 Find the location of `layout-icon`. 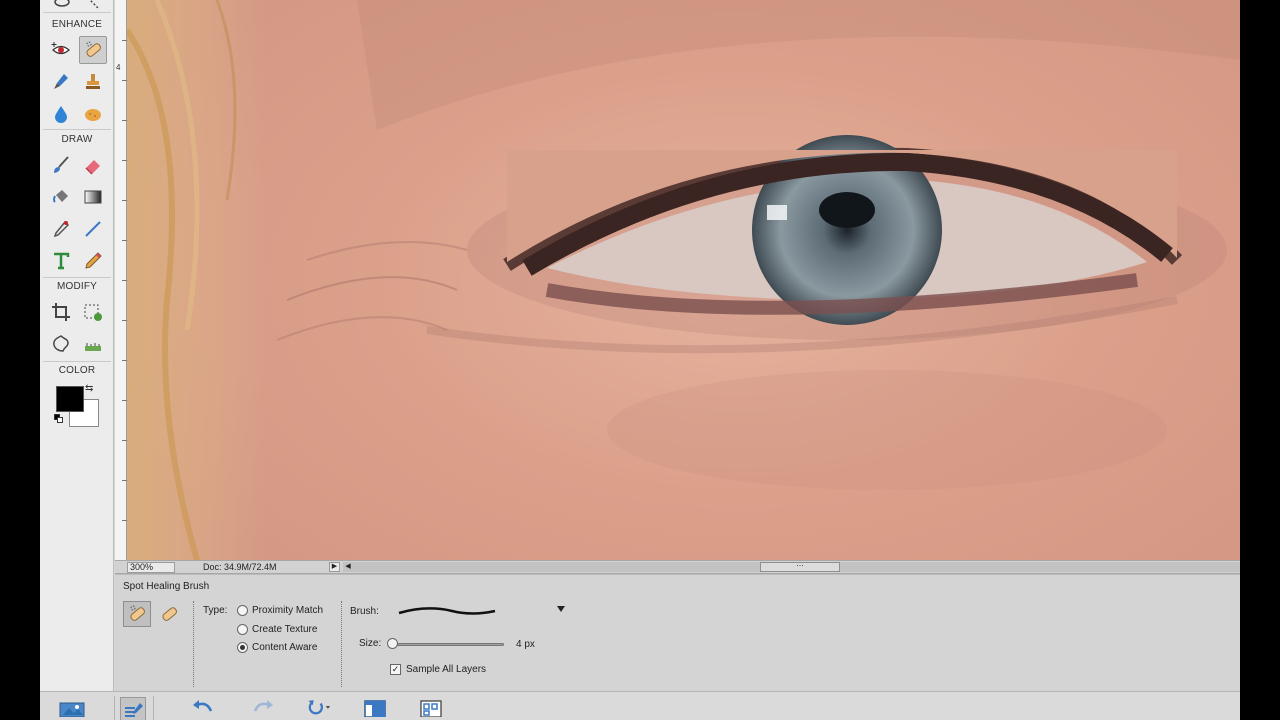

layout-icon is located at coordinates (375, 708).